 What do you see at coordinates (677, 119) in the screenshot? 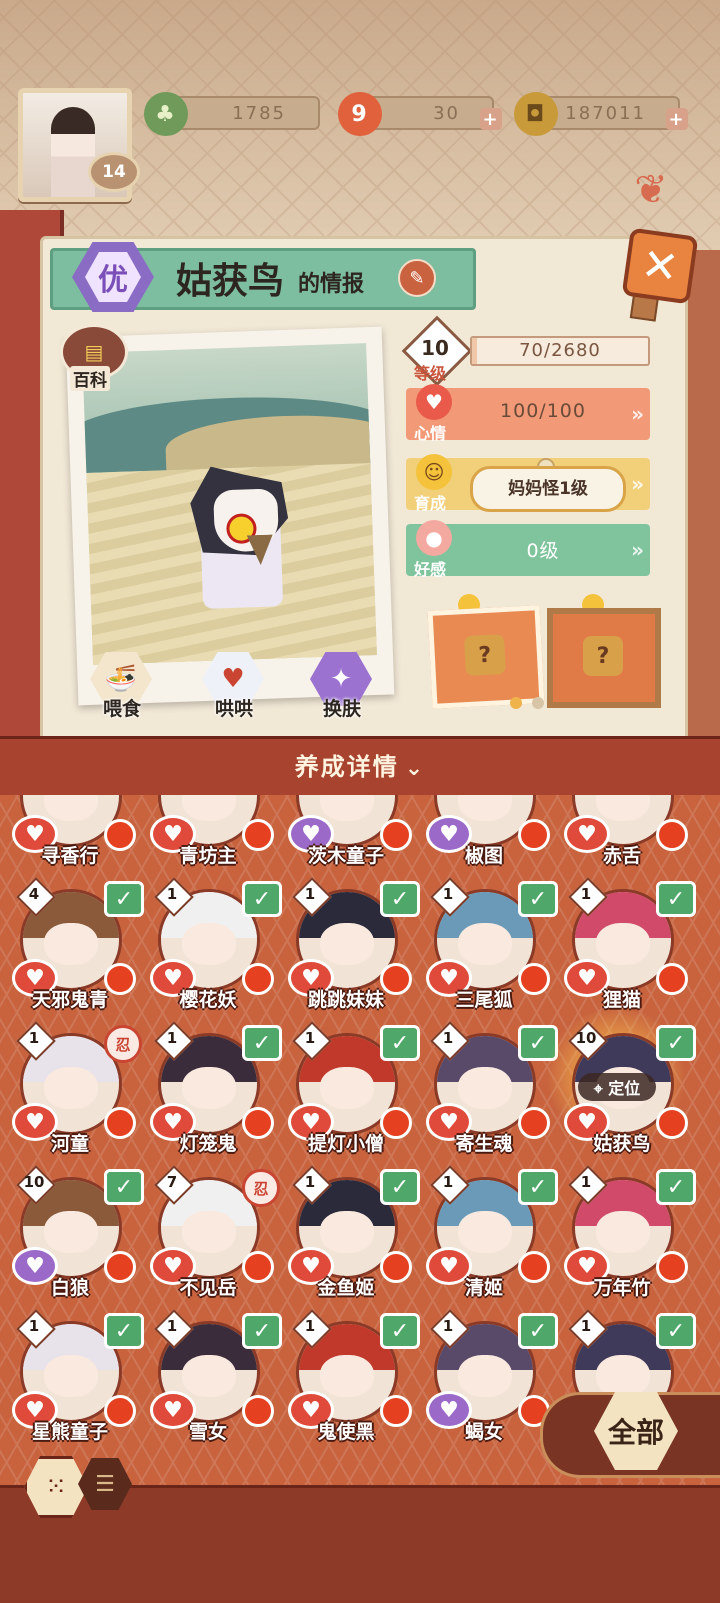
I see `coin-add-button: +` at bounding box center [677, 119].